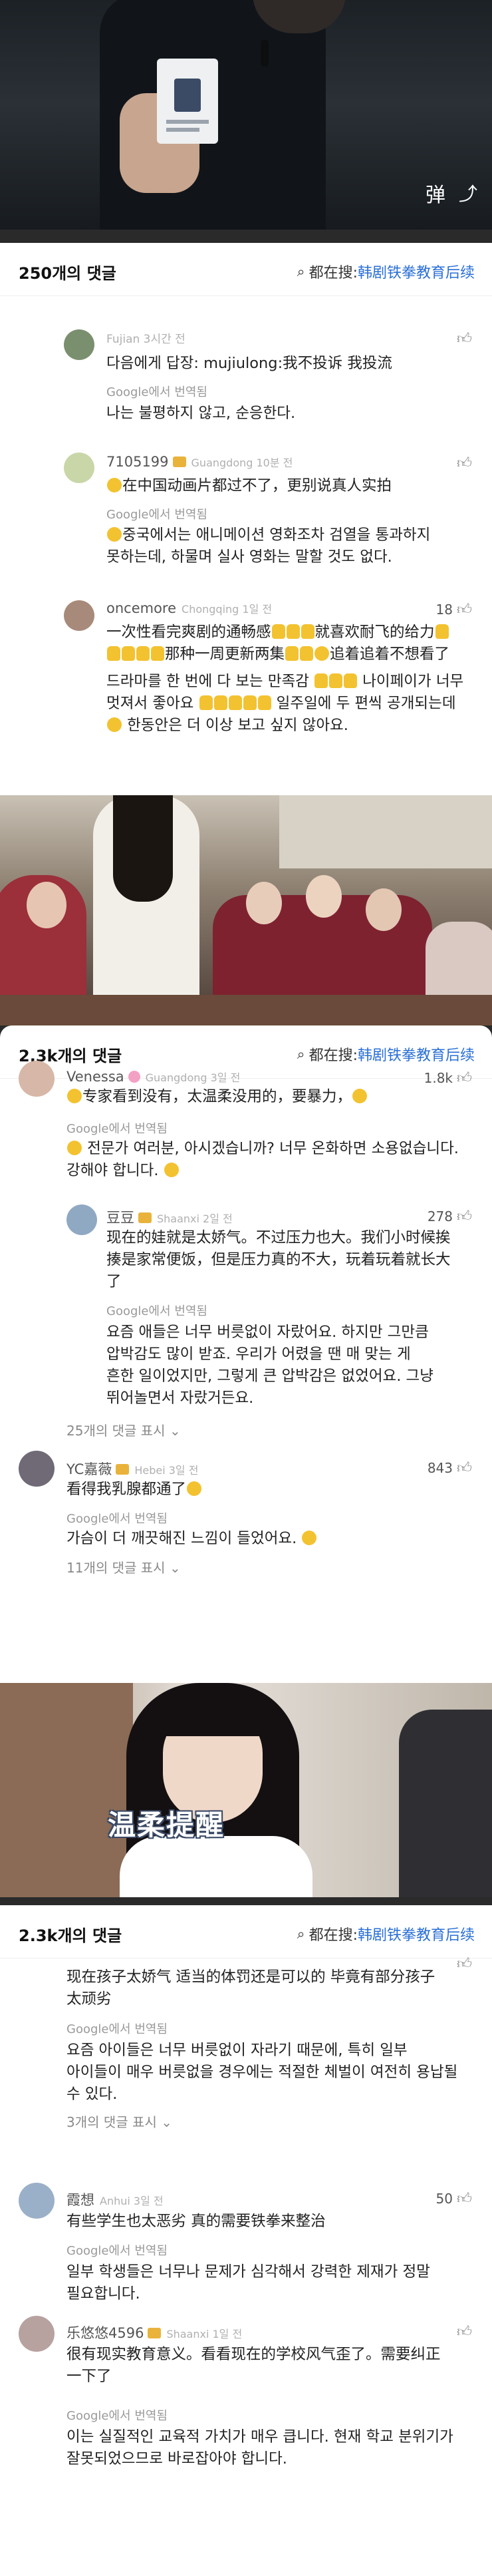 Image resolution: width=492 pixels, height=2576 pixels. I want to click on show-replies-link: 25개의 댓글 표시 ⌄, so click(123, 1430).